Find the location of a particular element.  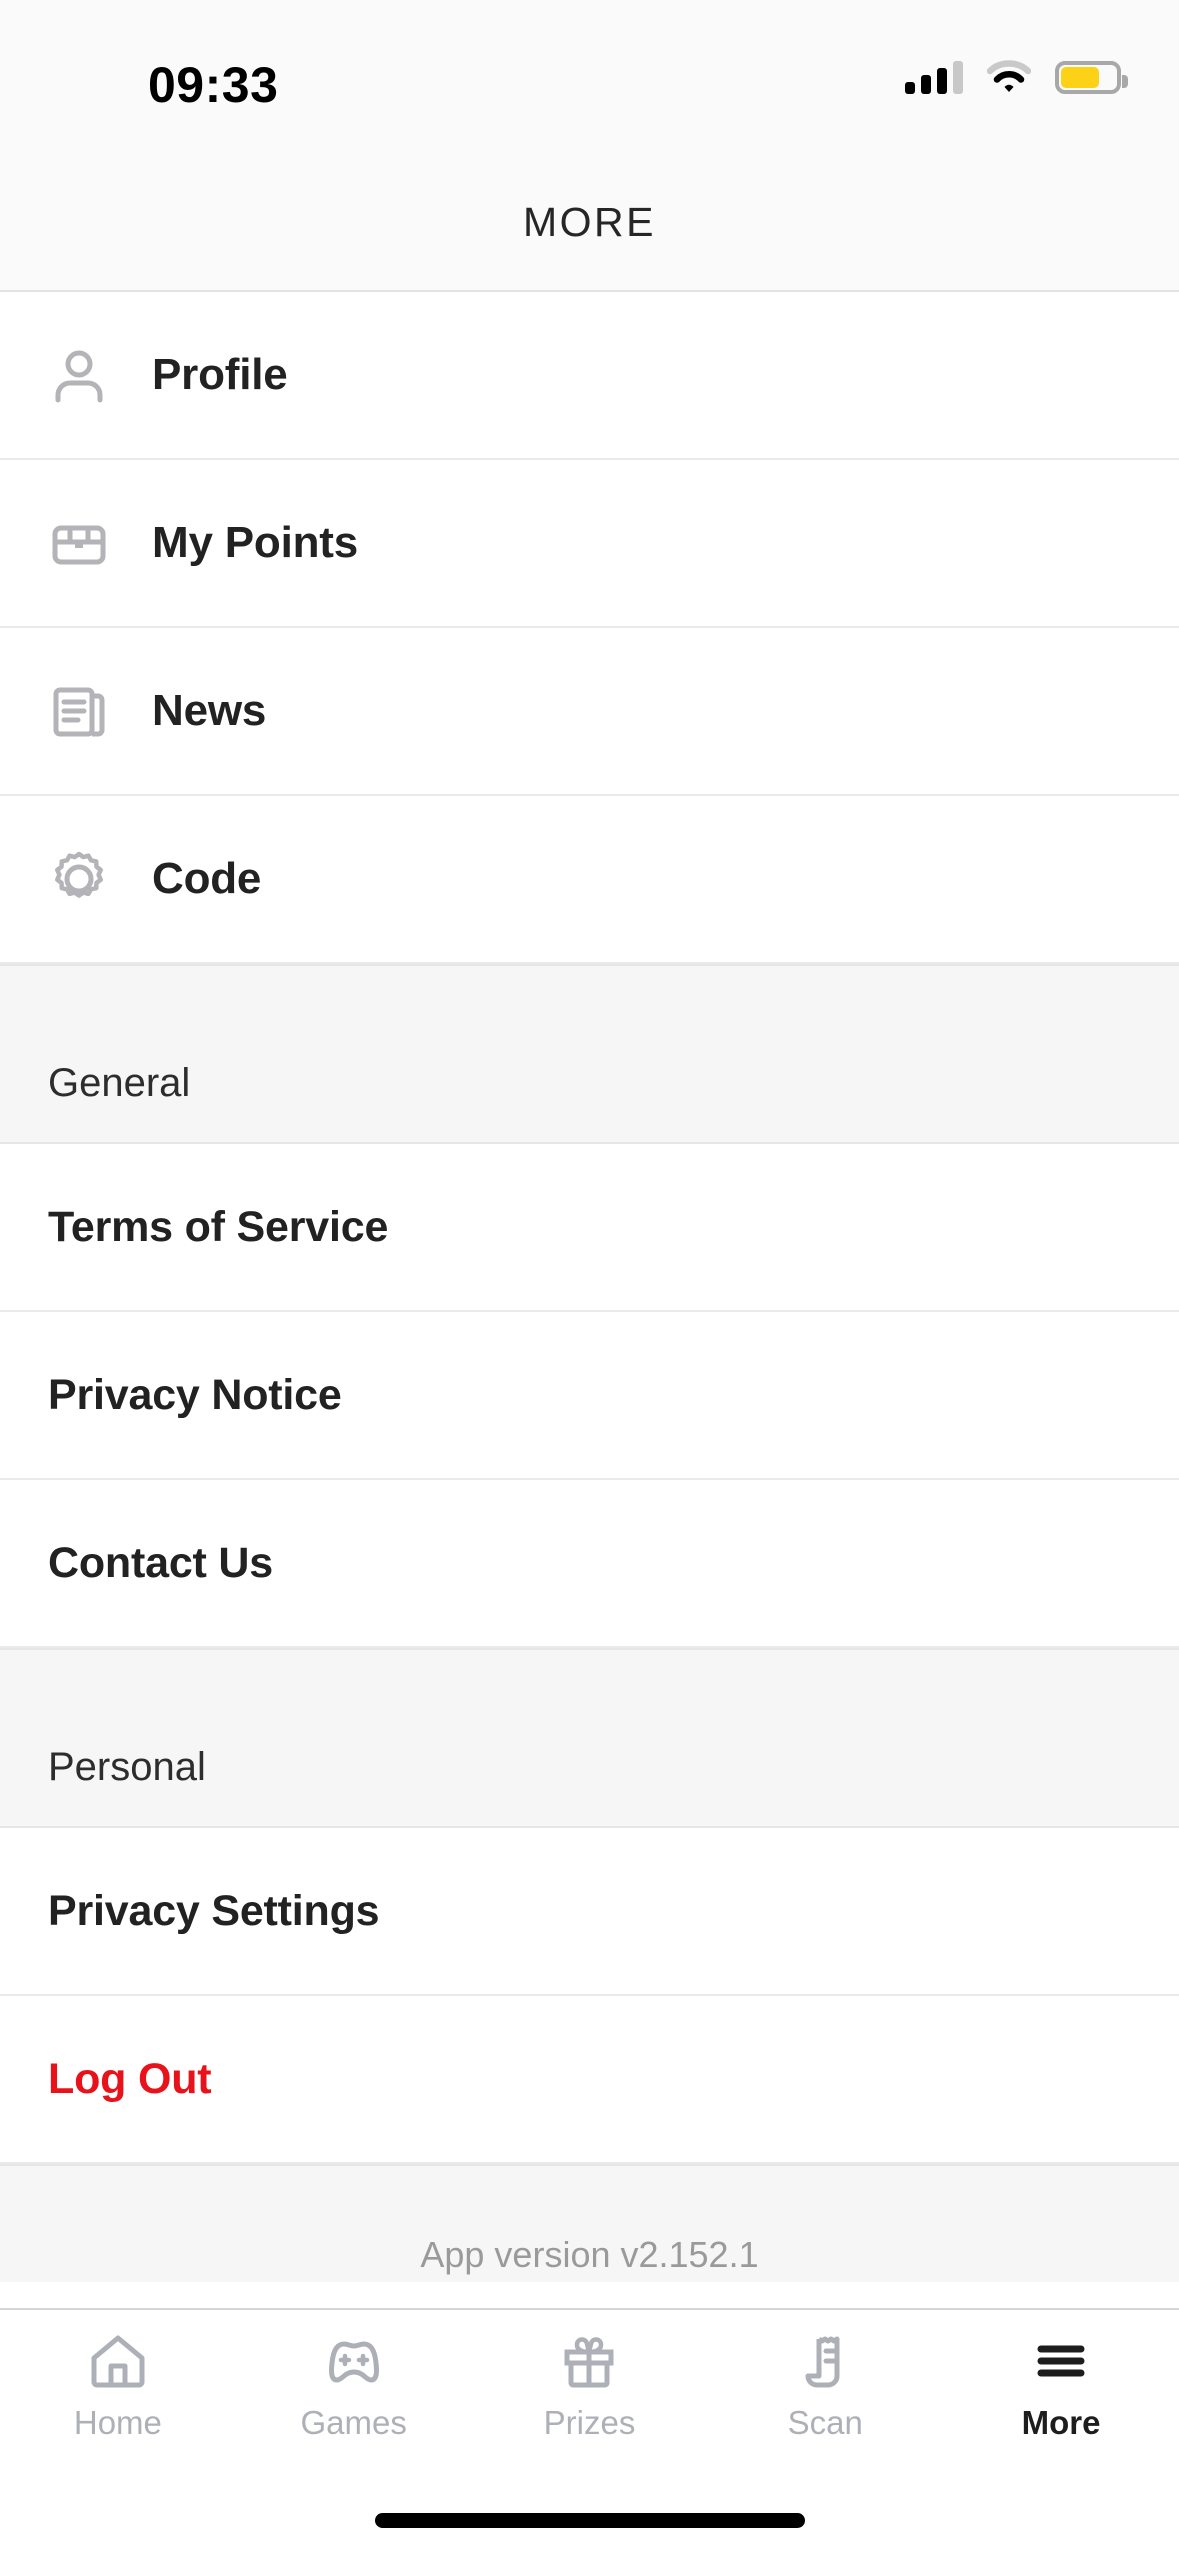

home-indicator-area is located at coordinates (589, 2520).